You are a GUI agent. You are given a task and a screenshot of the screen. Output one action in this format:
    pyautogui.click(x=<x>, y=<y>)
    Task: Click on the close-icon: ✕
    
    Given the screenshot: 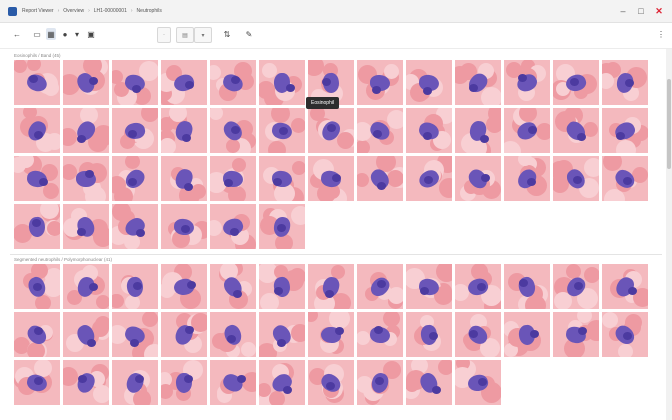 What is the action you would take?
    pyautogui.click(x=659, y=11)
    